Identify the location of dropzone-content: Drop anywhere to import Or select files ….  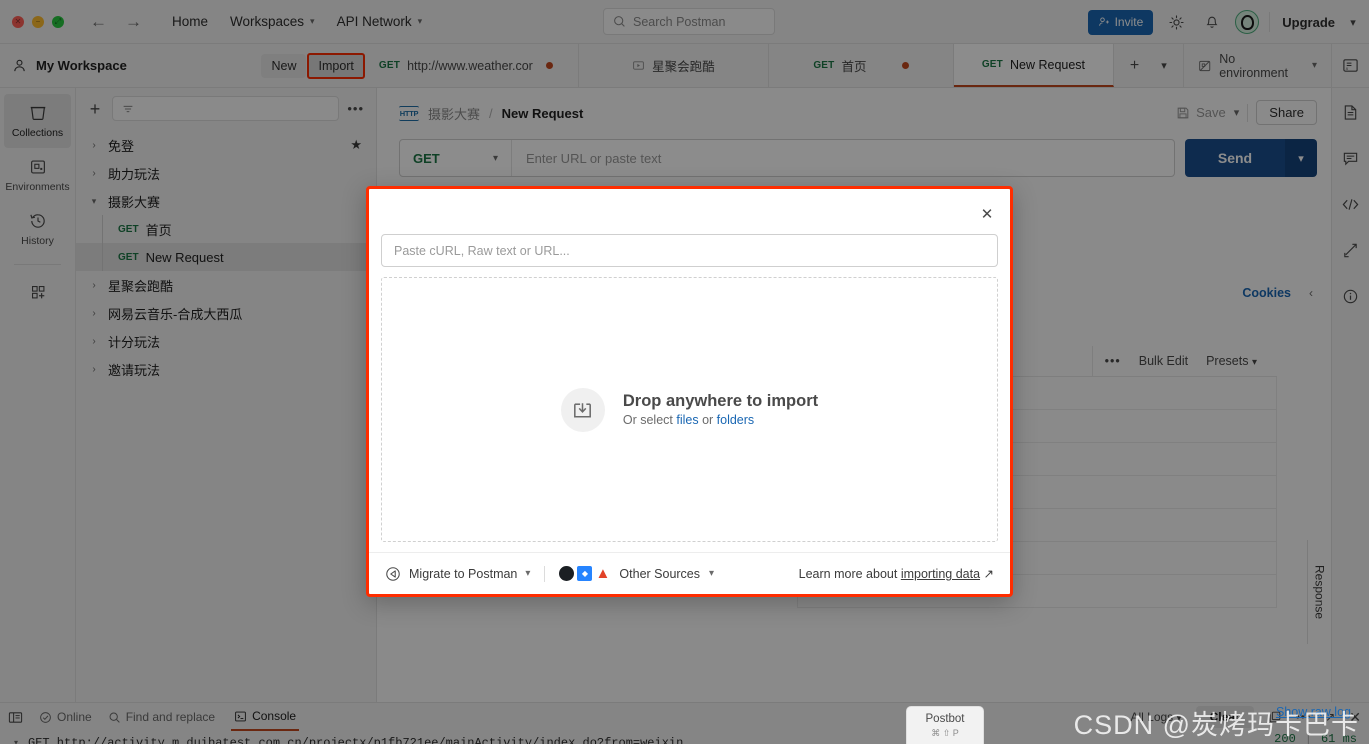
(689, 409).